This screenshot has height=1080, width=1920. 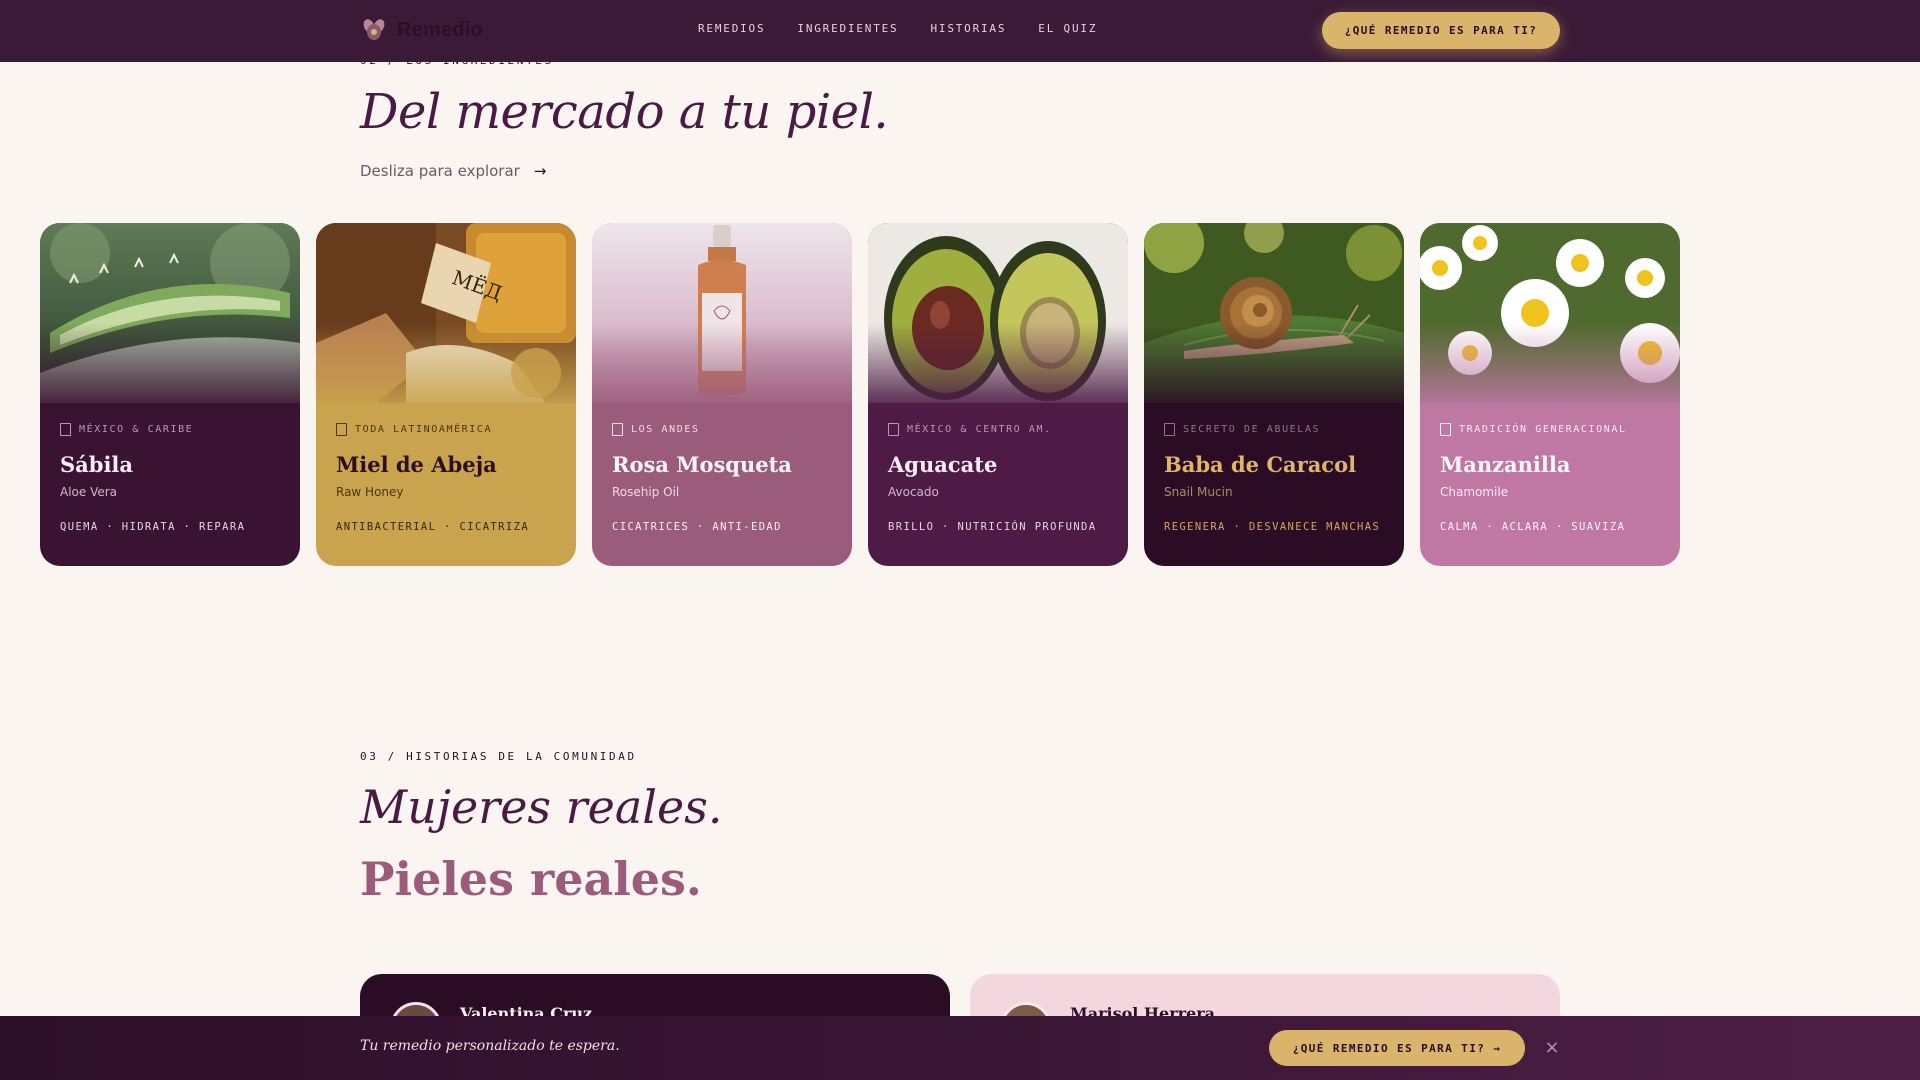 What do you see at coordinates (424, 429) in the screenshot?
I see `card-region-text: TODA LATINOAMÉRICA` at bounding box center [424, 429].